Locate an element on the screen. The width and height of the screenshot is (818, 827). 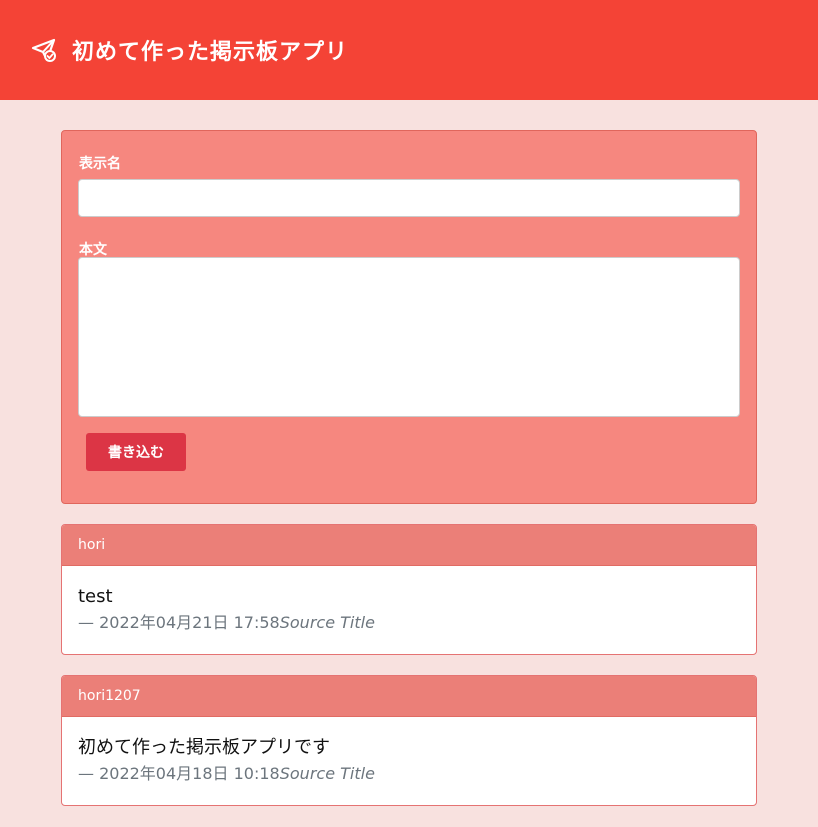
display-name-label: 表示名 is located at coordinates (100, 164).